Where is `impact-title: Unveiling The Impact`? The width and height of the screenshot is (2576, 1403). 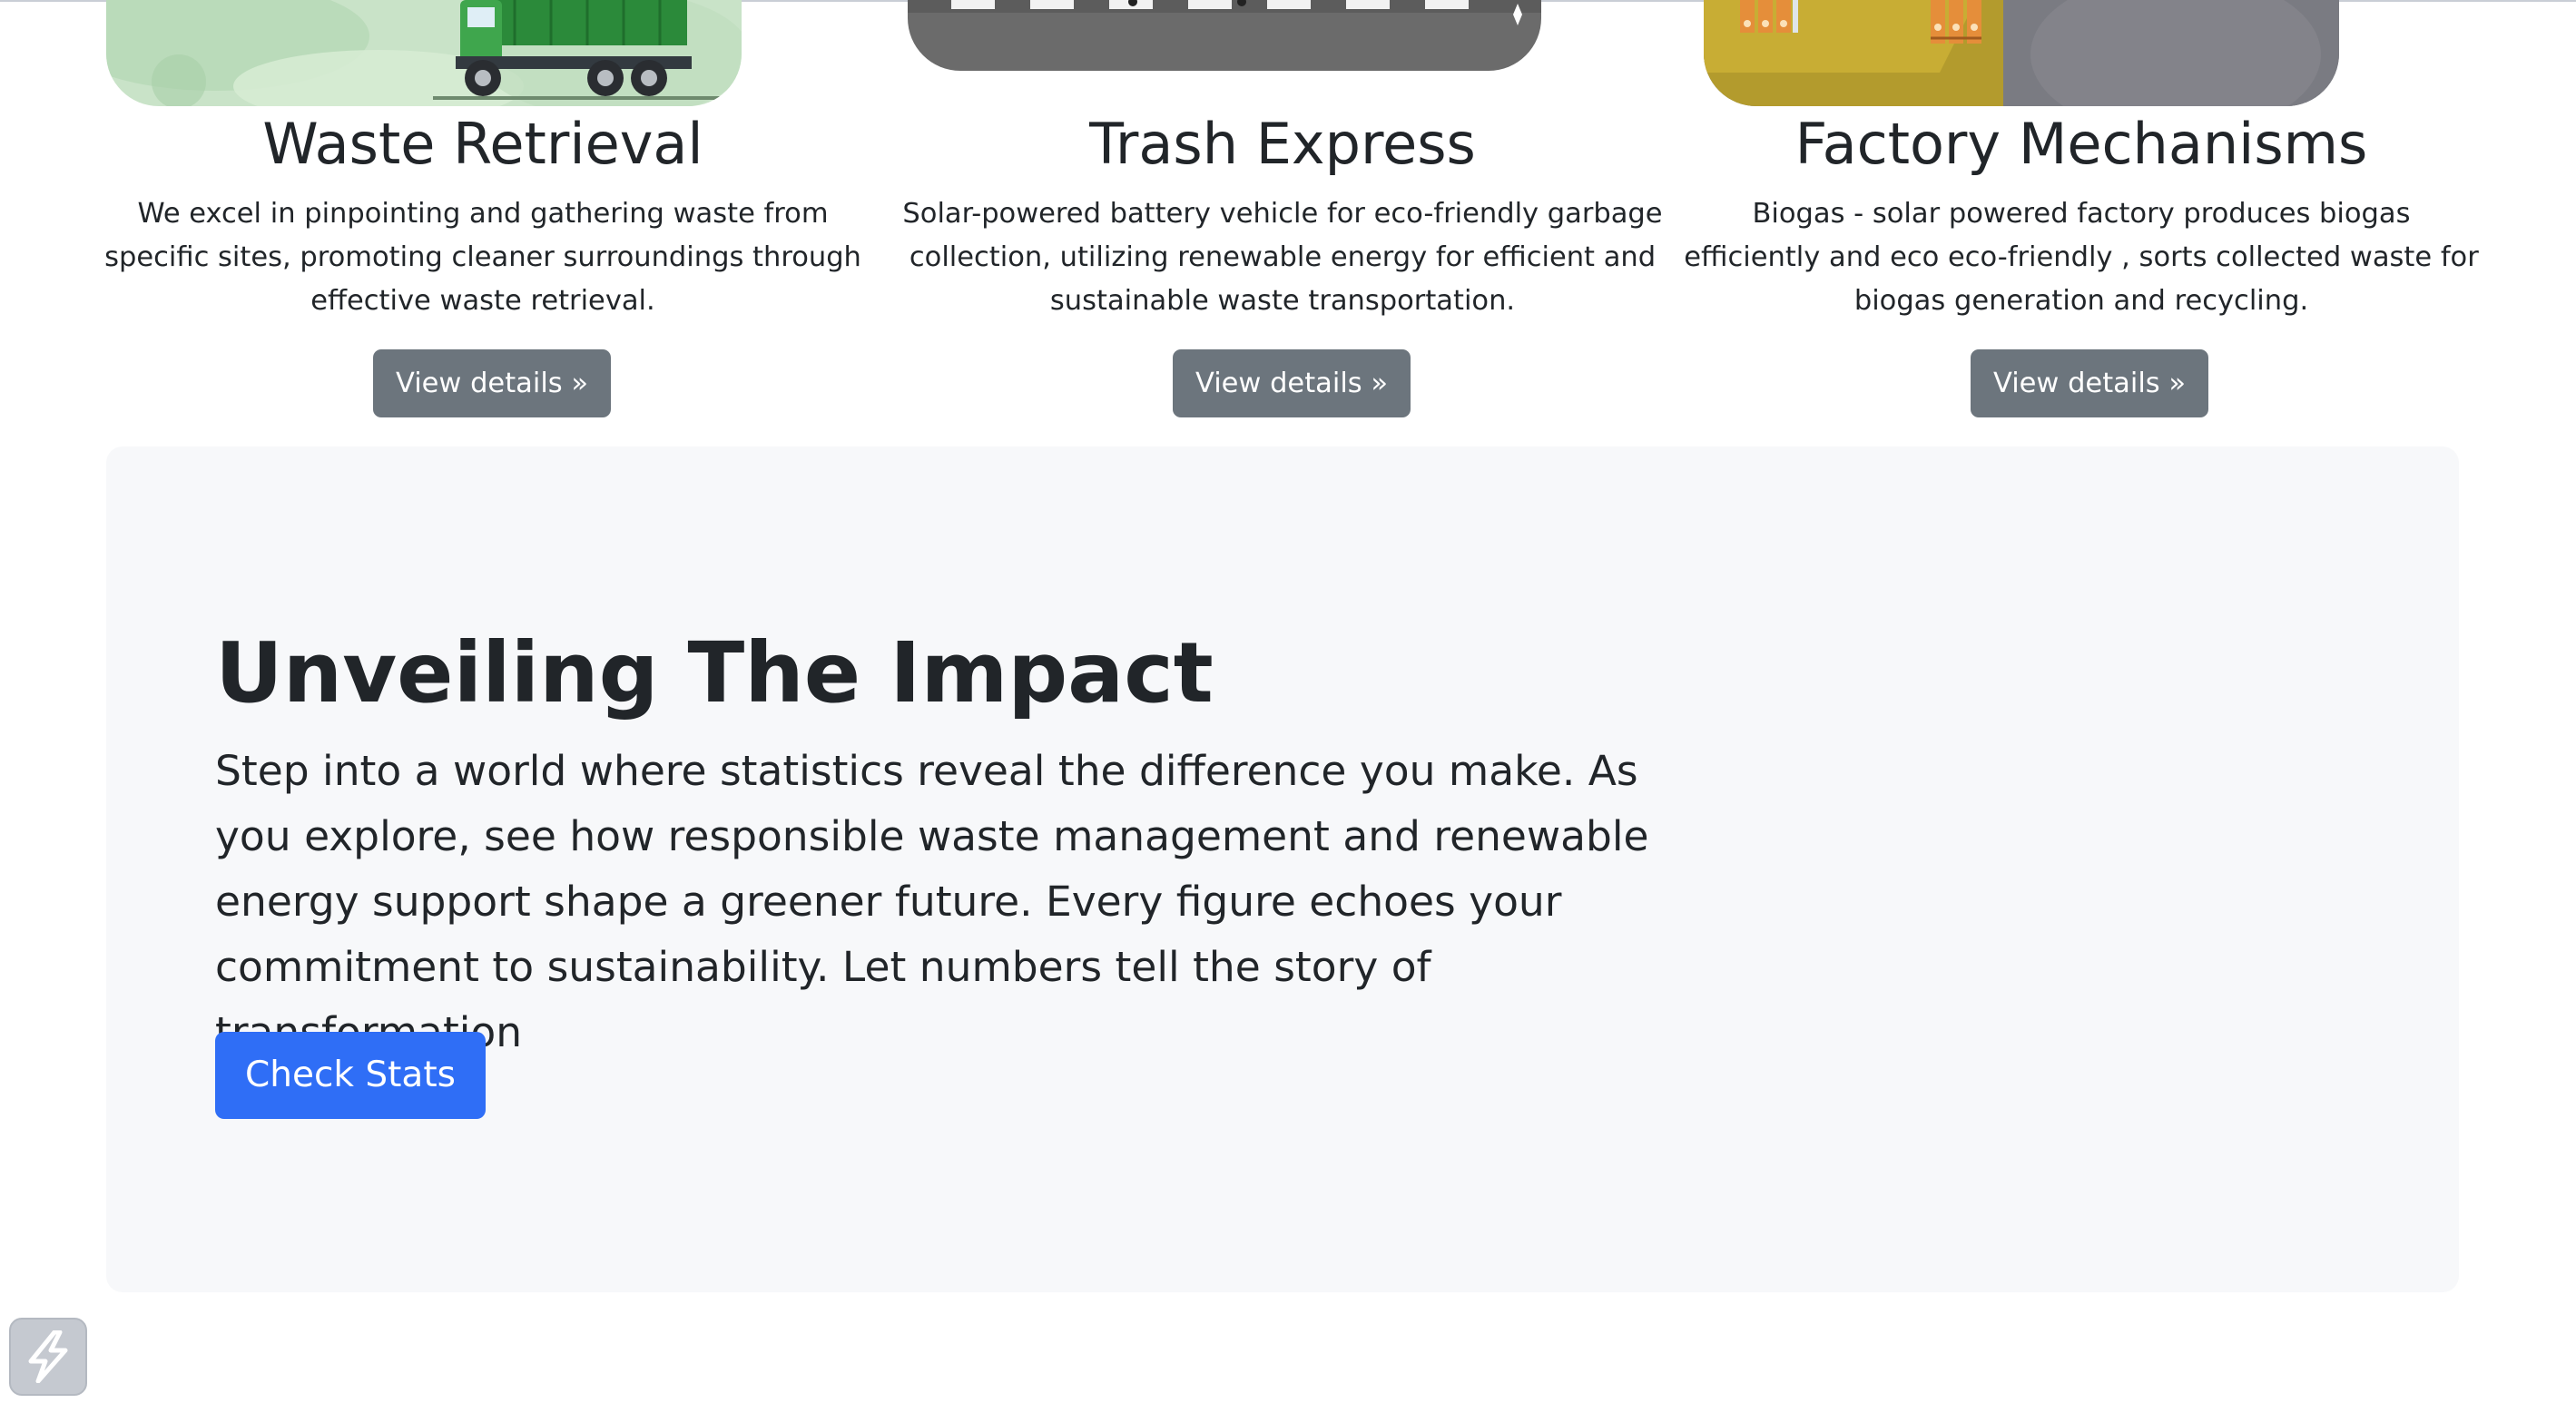 impact-title: Unveiling The Impact is located at coordinates (714, 672).